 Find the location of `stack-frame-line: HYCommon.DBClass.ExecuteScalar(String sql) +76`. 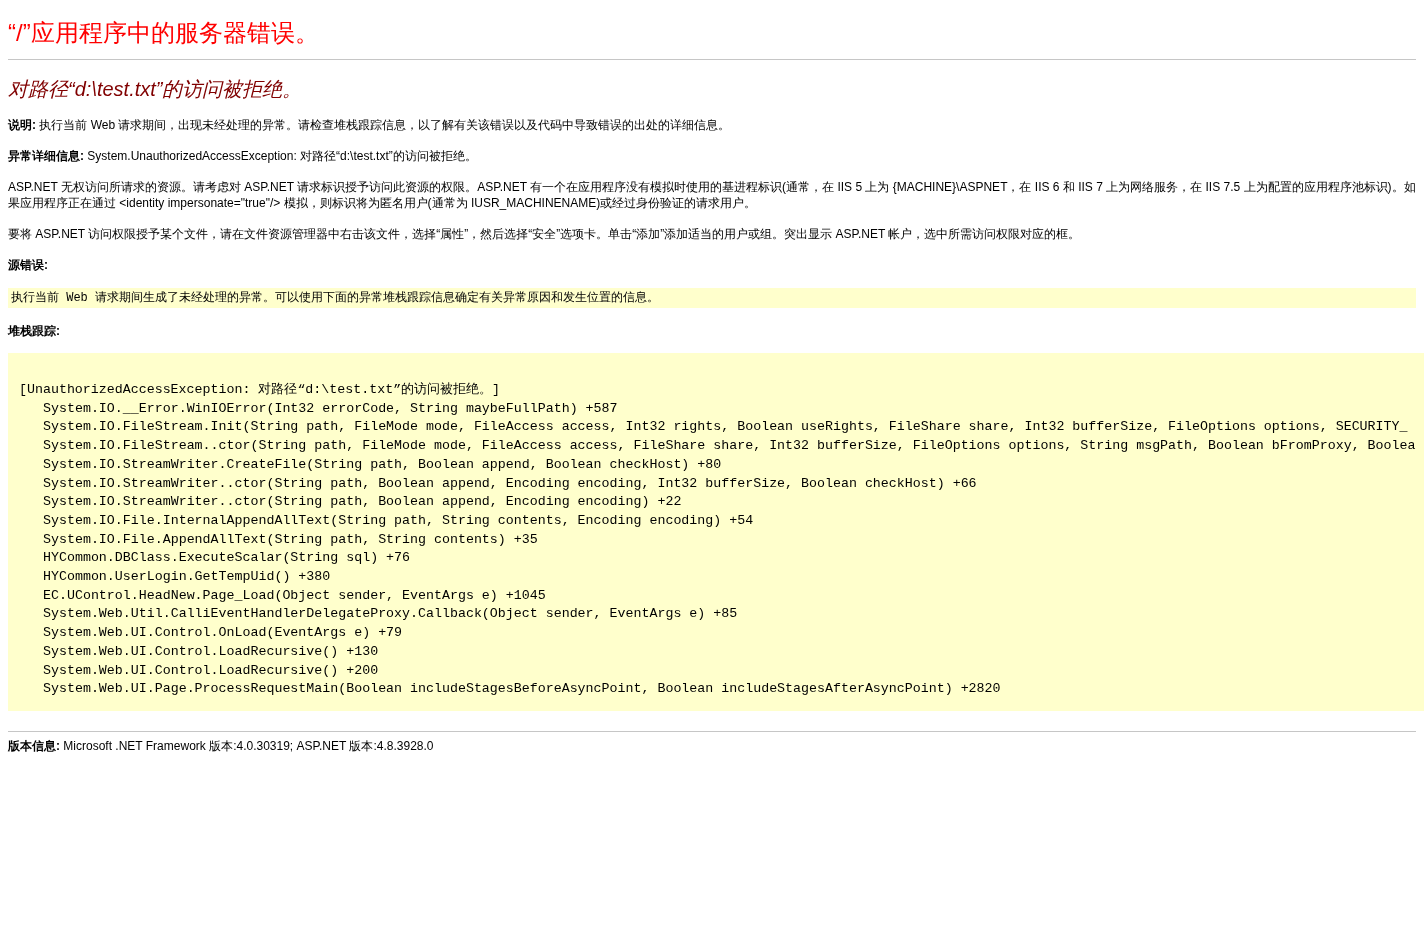

stack-frame-line: HYCommon.DBClass.ExecuteScalar(String sql) +76 is located at coordinates (227, 558).